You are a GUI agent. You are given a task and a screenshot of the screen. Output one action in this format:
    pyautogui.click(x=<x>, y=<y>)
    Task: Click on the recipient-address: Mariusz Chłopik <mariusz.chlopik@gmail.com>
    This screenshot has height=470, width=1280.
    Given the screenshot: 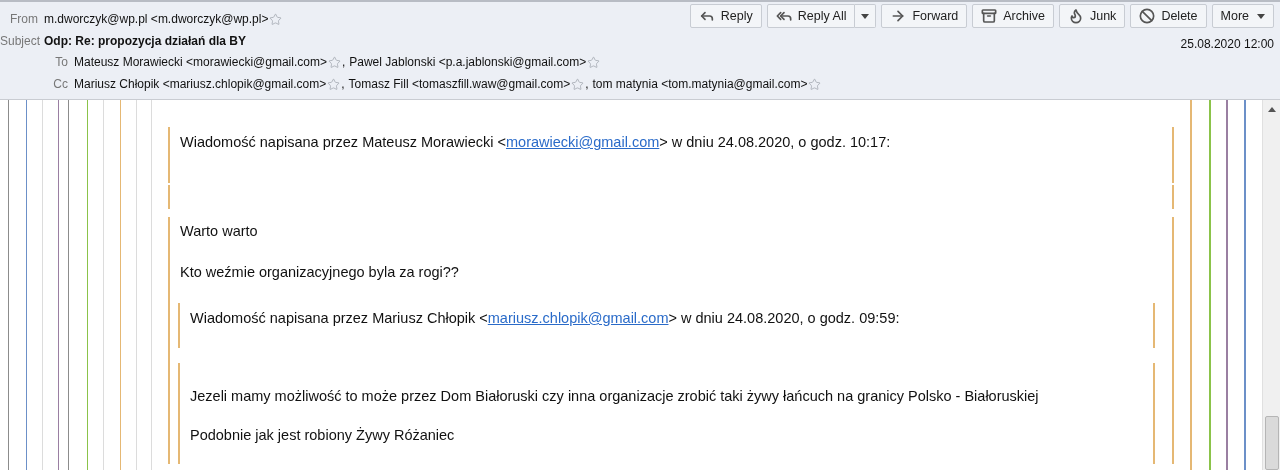 What is the action you would take?
    pyautogui.click(x=200, y=84)
    